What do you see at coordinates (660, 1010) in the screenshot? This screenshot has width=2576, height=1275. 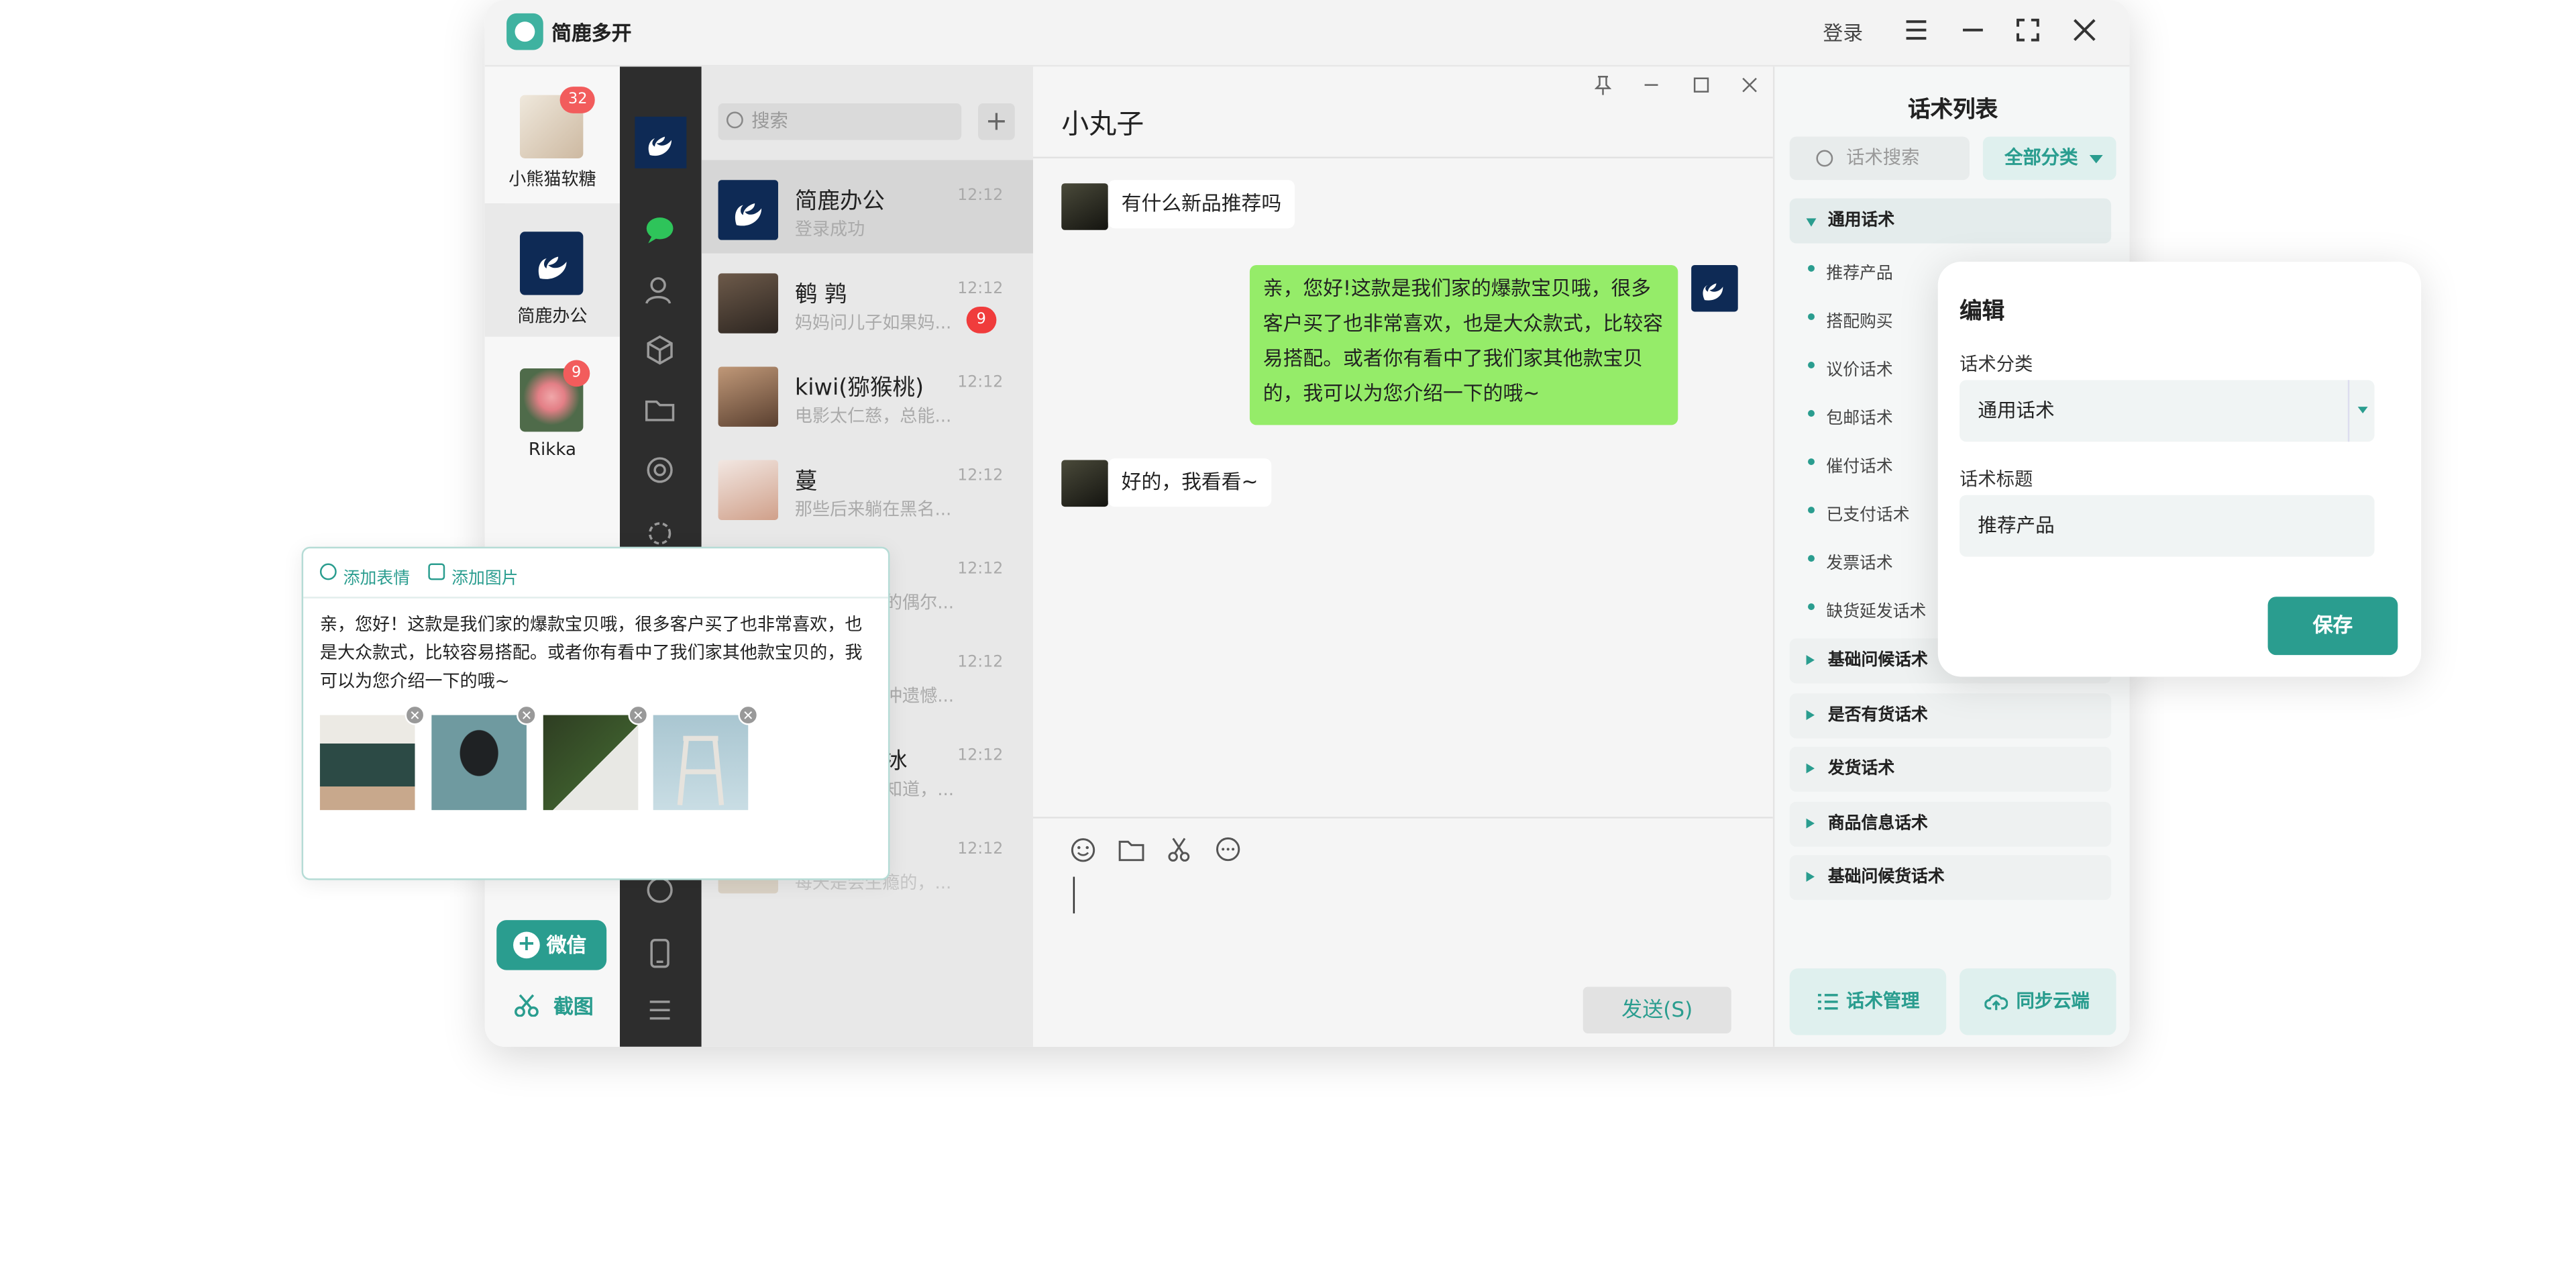 I see `more-menu-icon` at bounding box center [660, 1010].